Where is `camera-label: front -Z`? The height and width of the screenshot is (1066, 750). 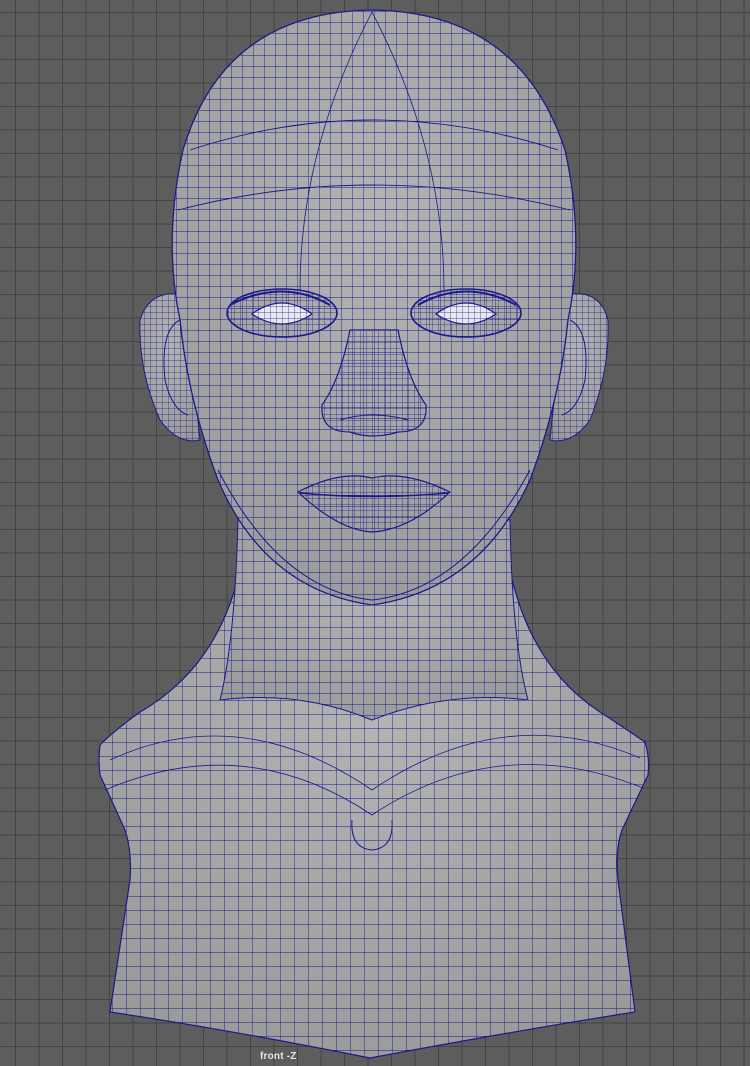 camera-label: front -Z is located at coordinates (278, 1056).